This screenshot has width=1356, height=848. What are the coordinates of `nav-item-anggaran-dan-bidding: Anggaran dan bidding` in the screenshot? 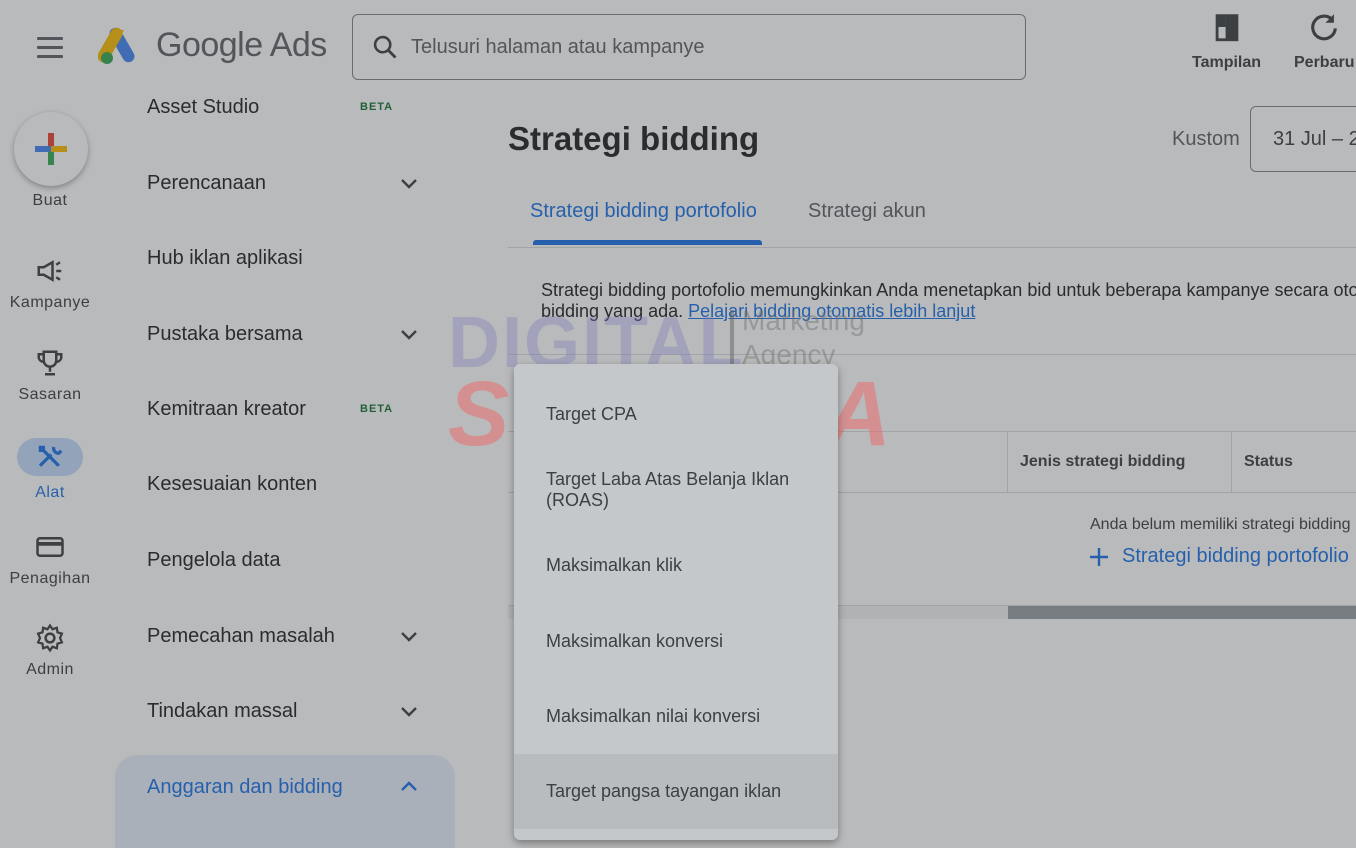 It's located at (312, 787).